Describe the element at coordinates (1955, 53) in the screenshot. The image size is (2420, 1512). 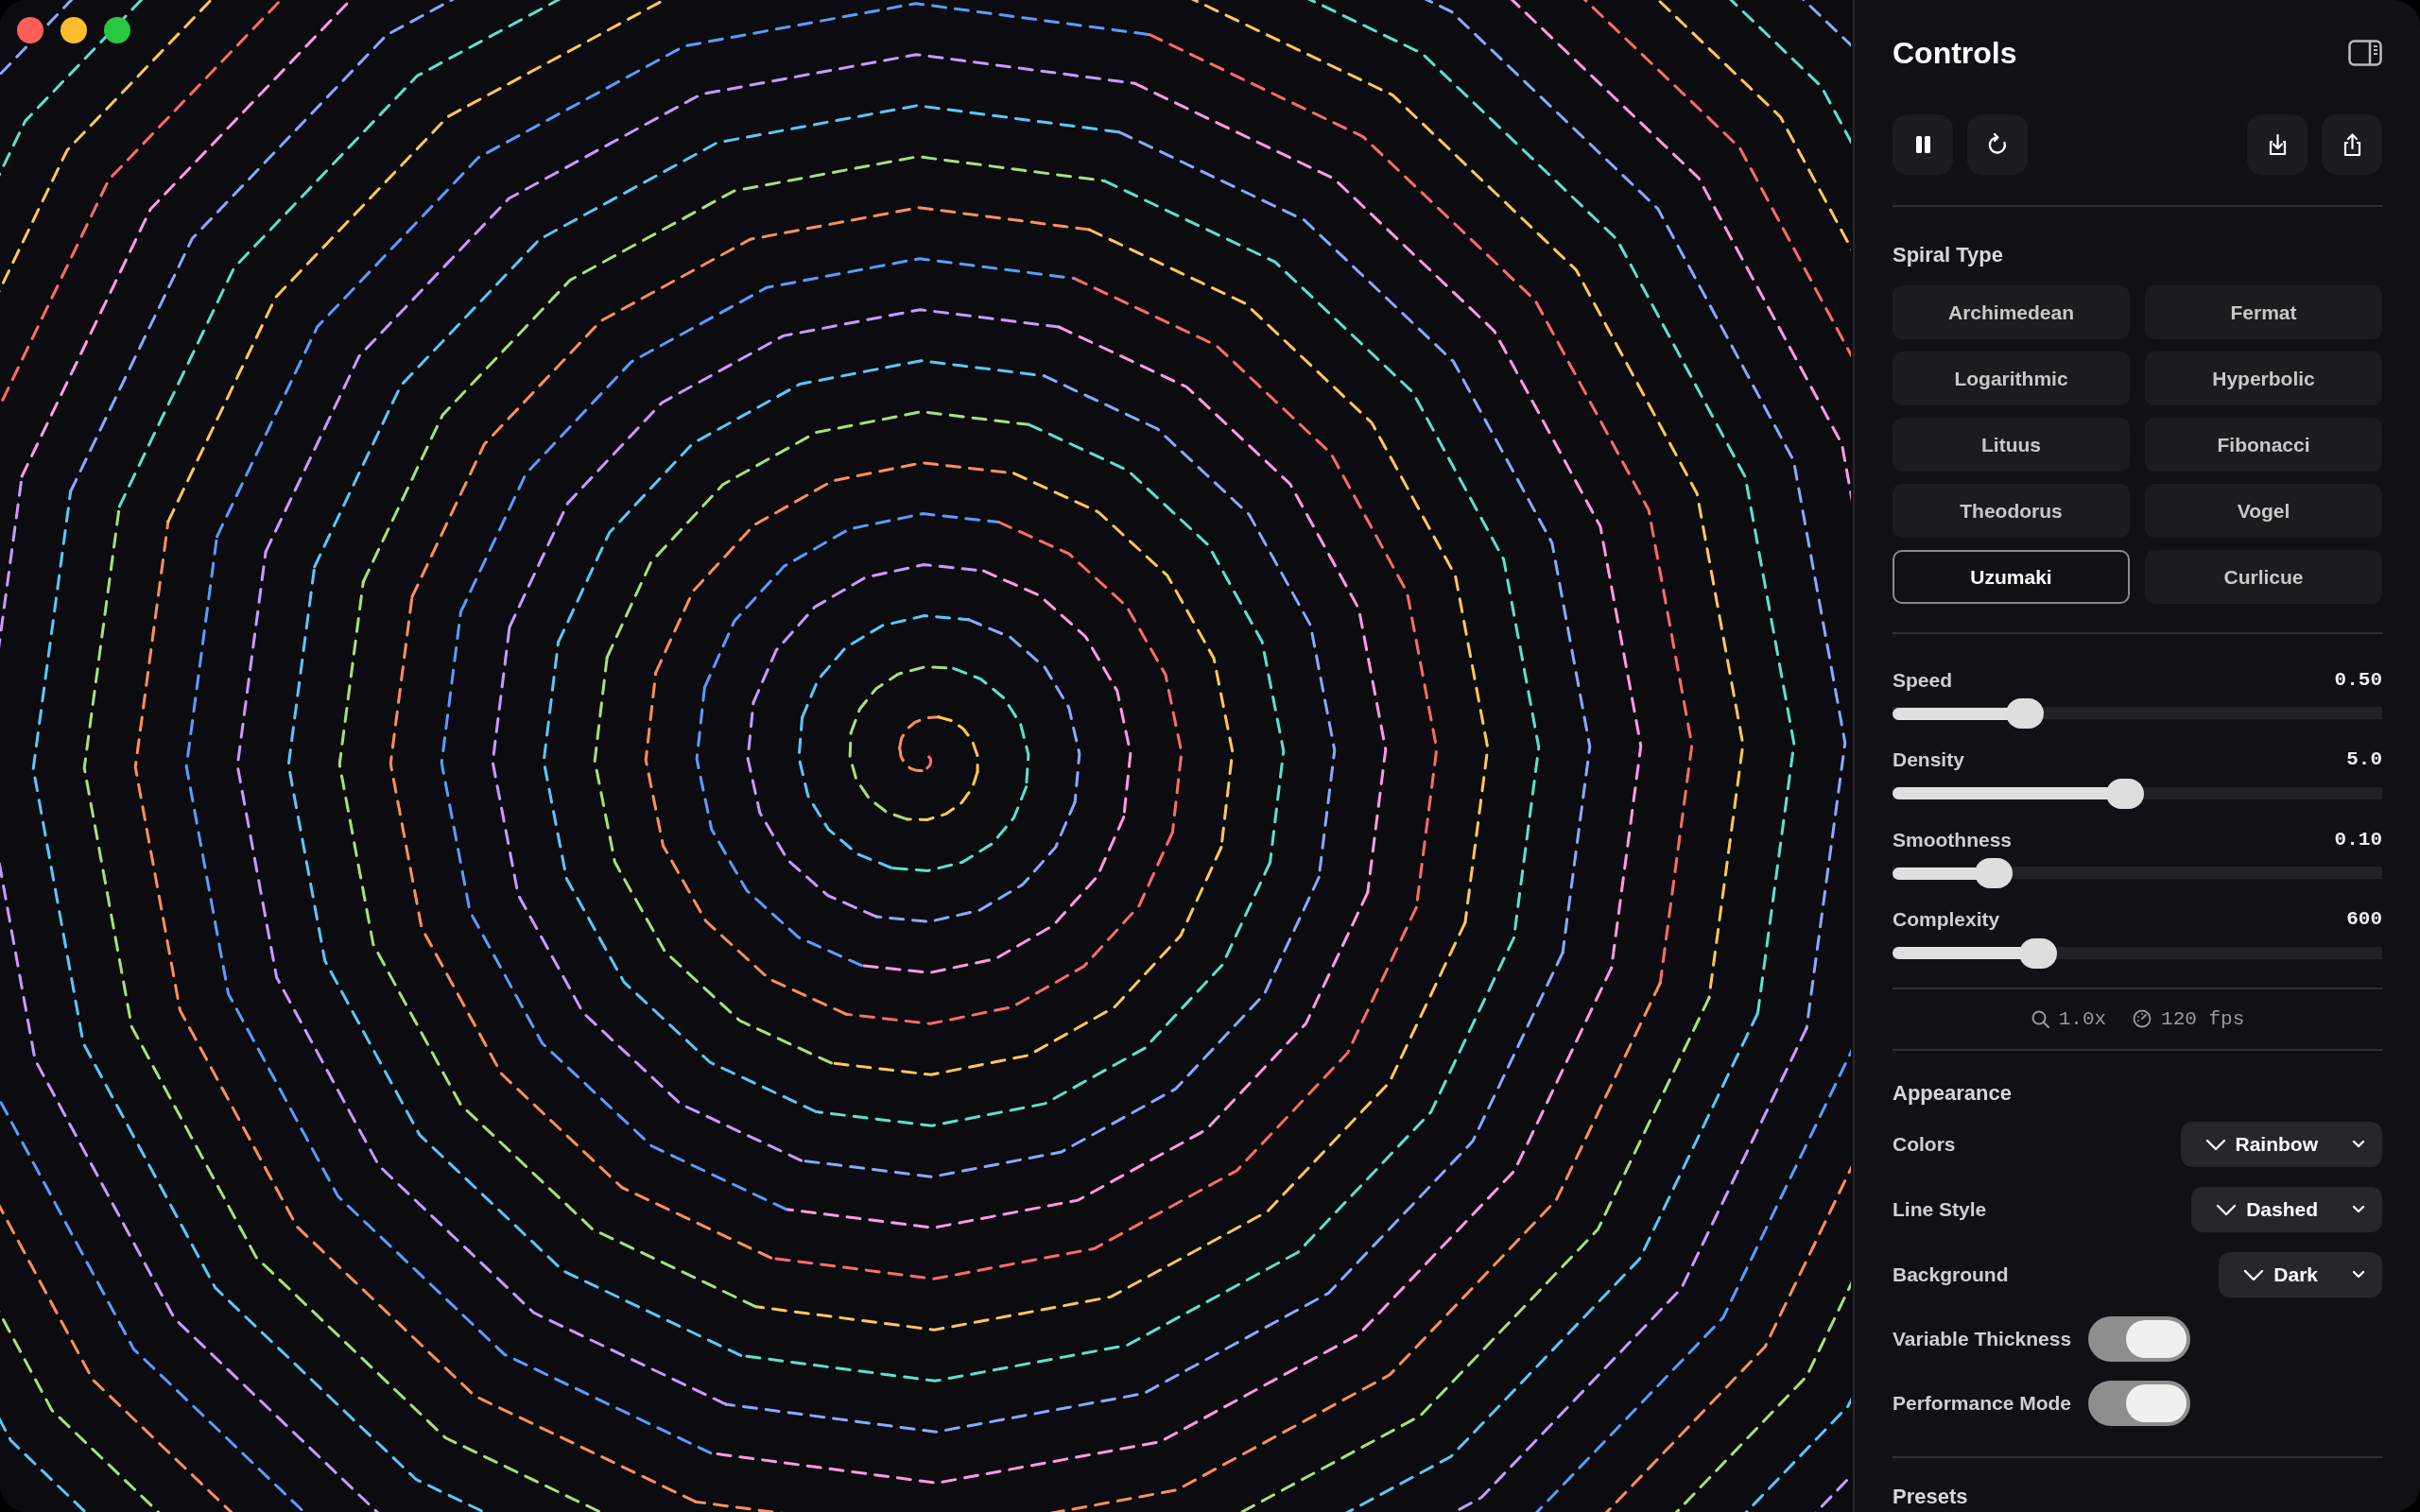
I see `panel-title: Controls` at that location.